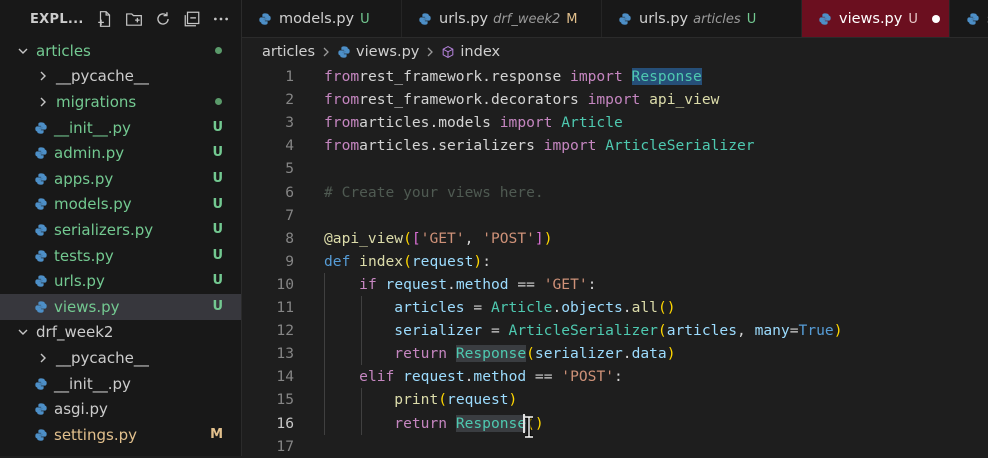  What do you see at coordinates (387, 52) in the screenshot?
I see `breadcrumb-file: views.py` at bounding box center [387, 52].